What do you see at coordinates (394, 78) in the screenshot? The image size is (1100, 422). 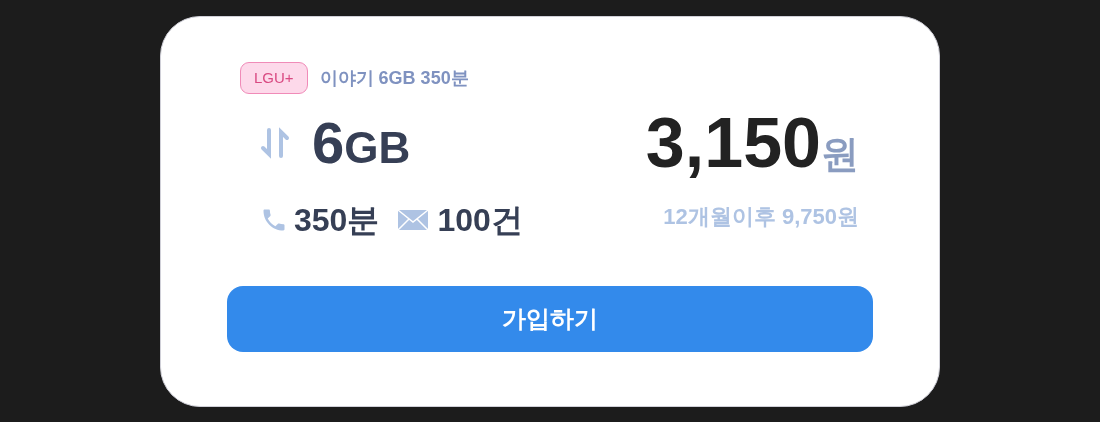 I see `plan-name: 이야기 6GB 350분` at bounding box center [394, 78].